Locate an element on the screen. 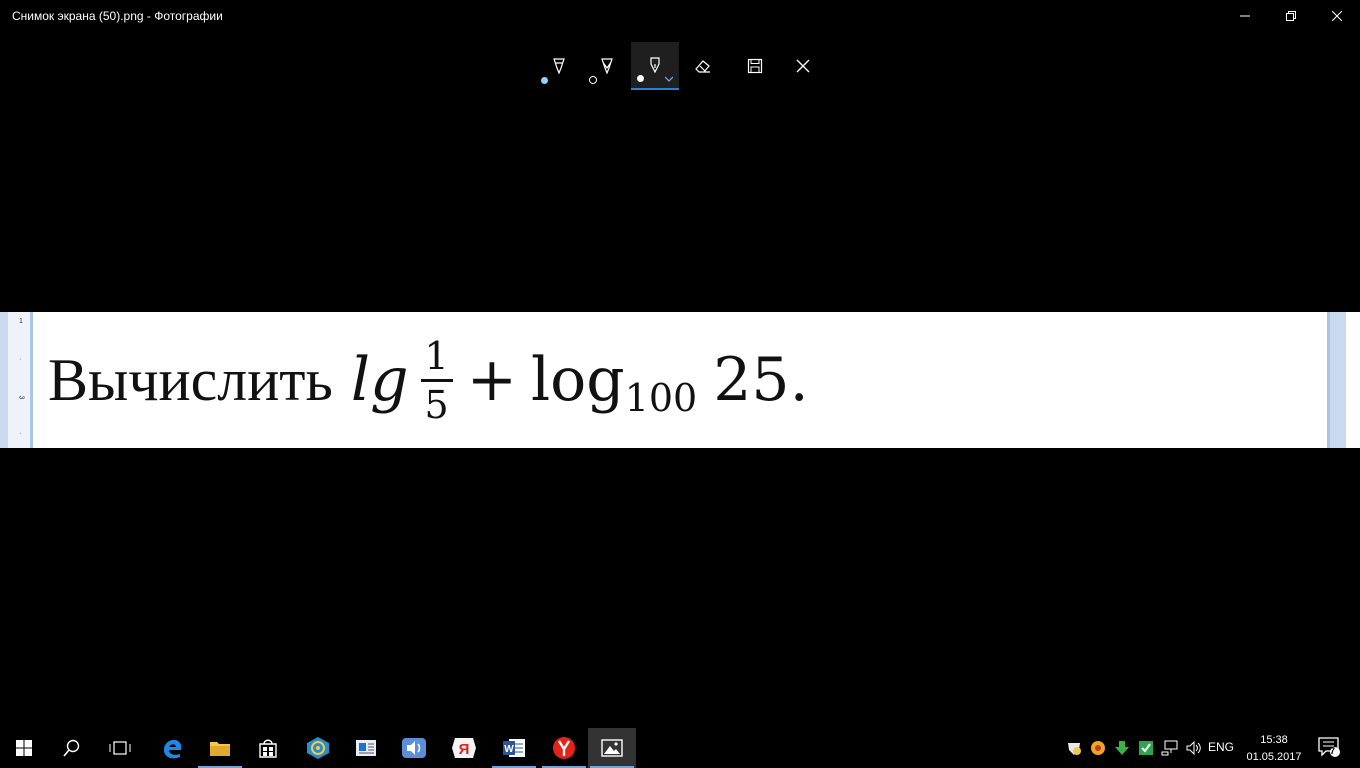 The image size is (1360, 768). store-bag-icon is located at coordinates (268, 748).